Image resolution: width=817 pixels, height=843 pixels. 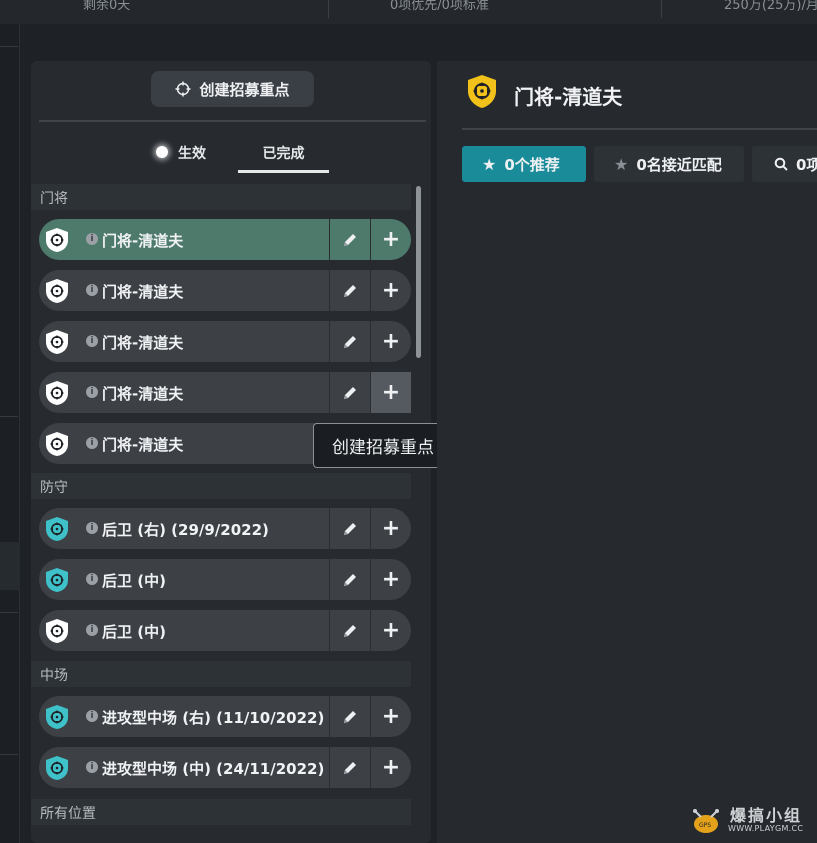 I want to click on nav-block, so click(x=10, y=566).